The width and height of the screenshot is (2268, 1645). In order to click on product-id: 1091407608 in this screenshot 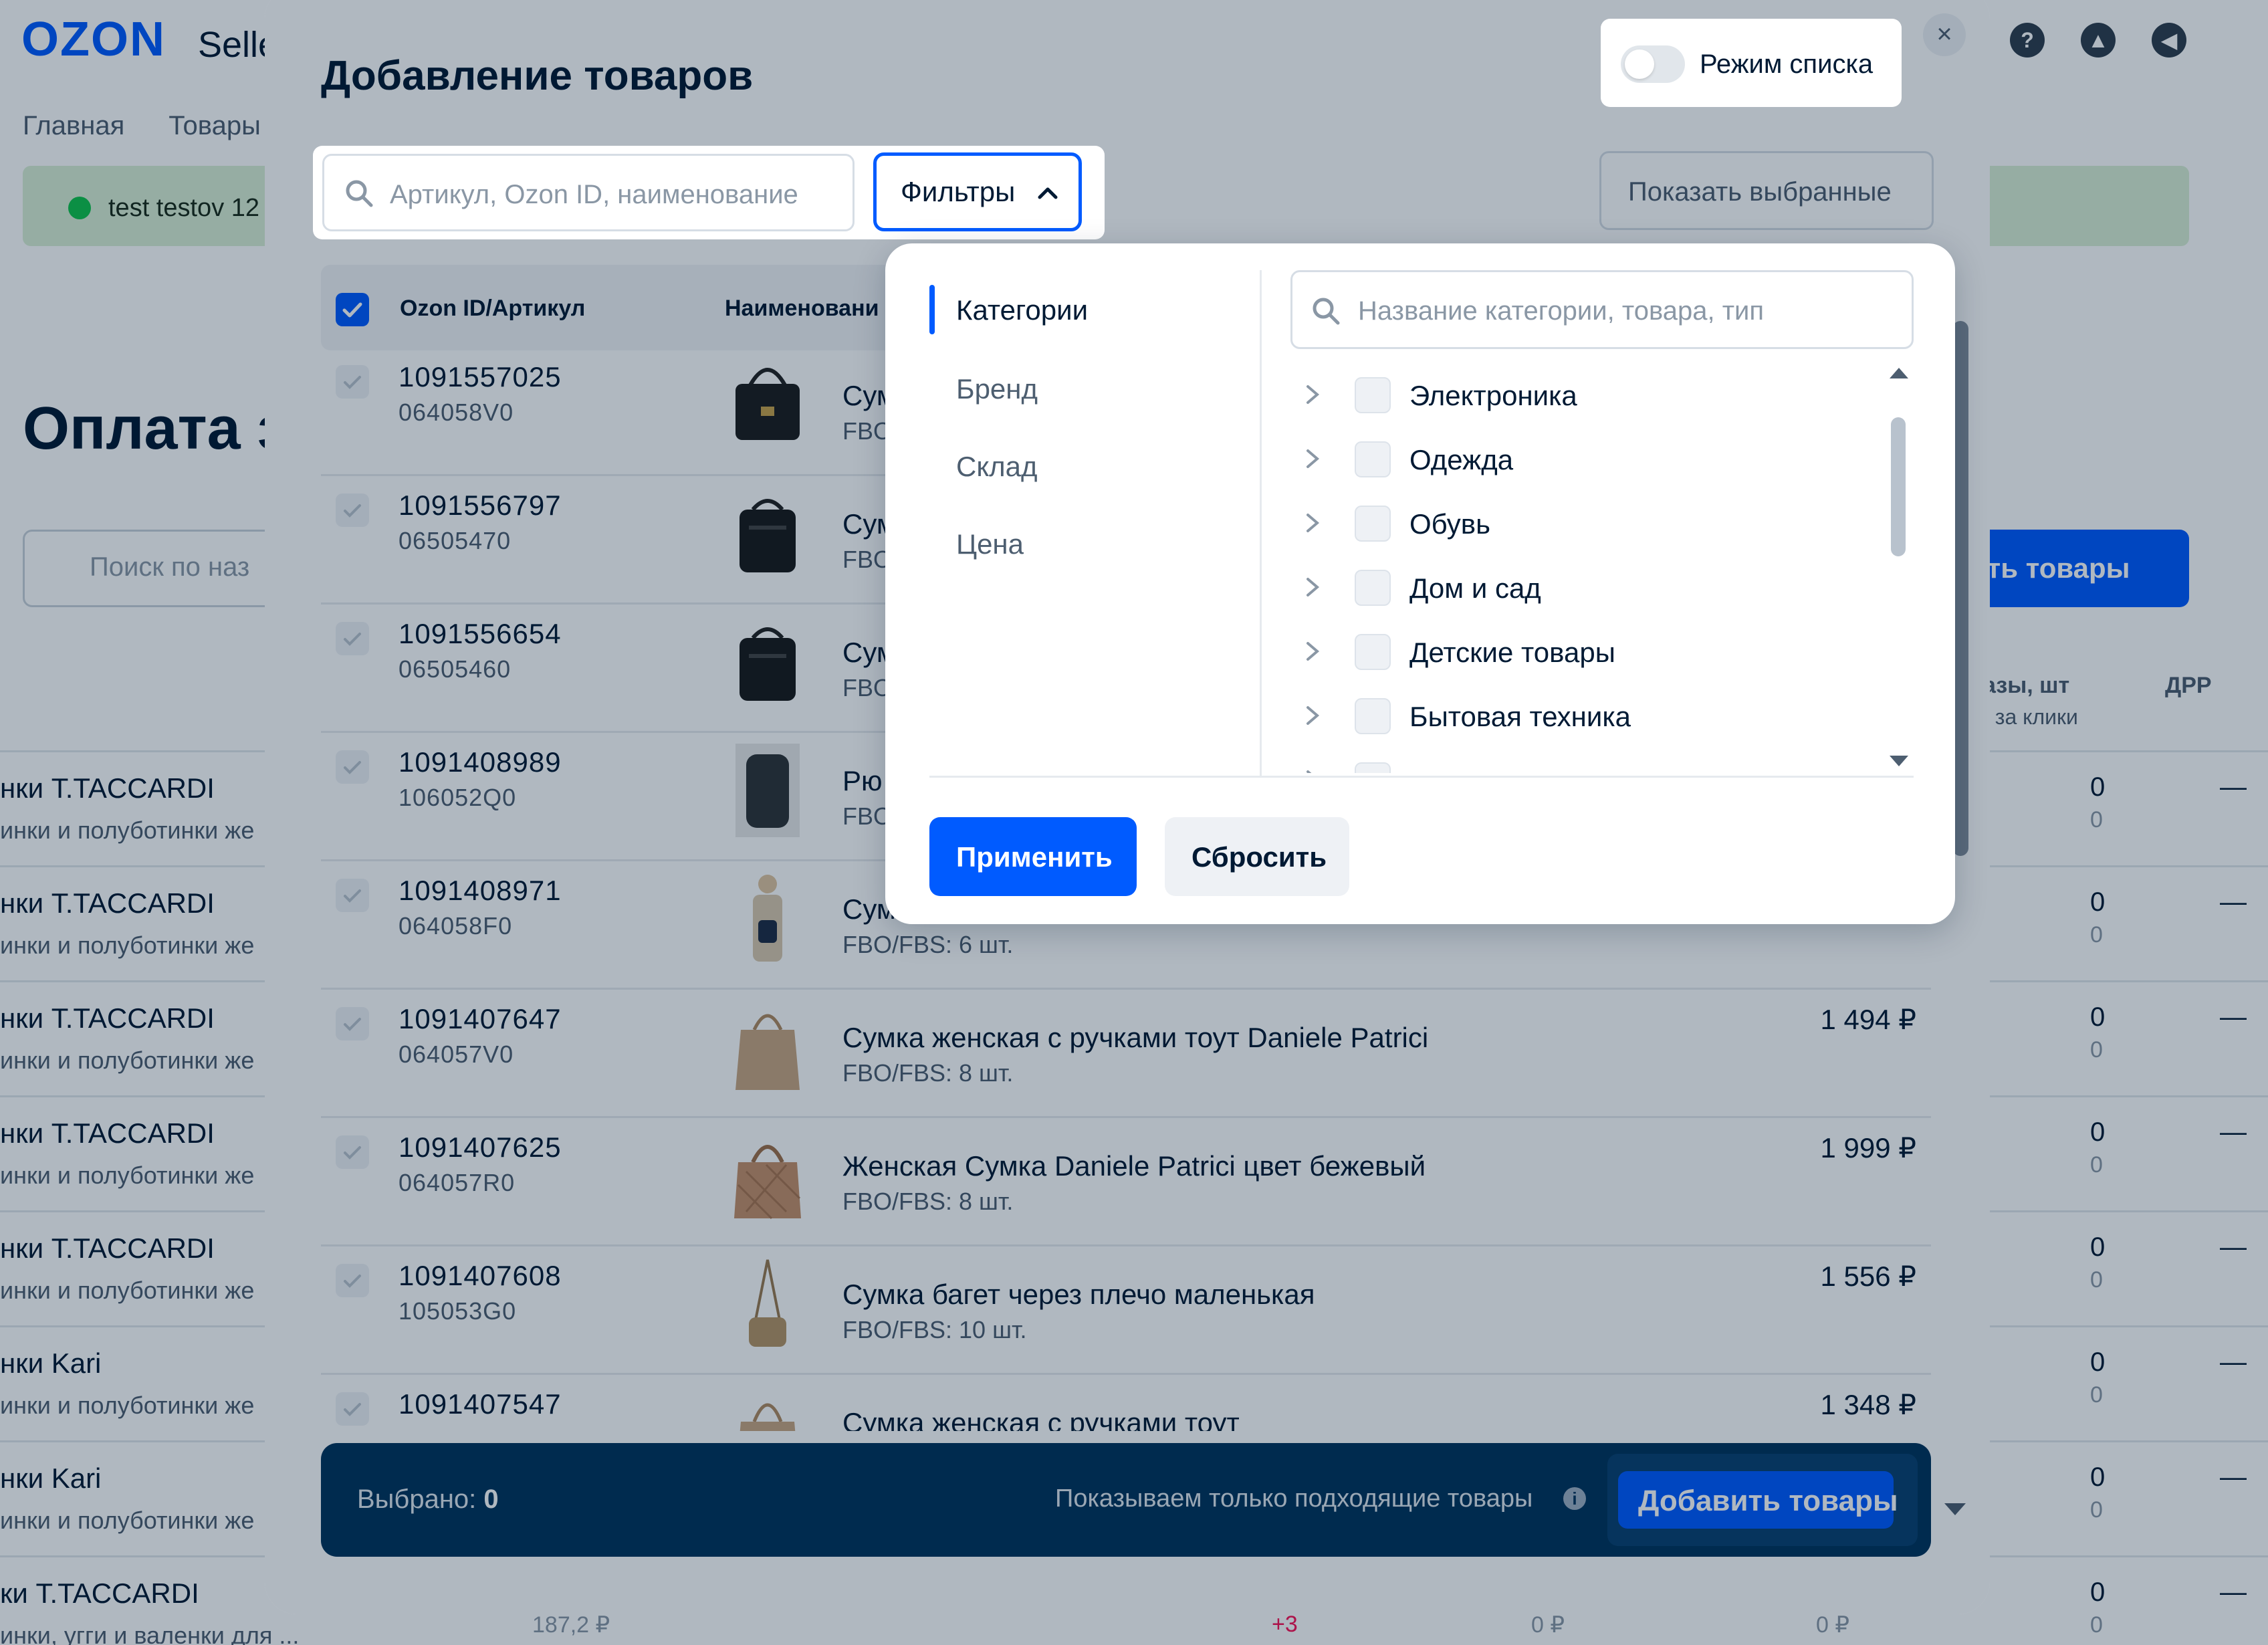, I will do `click(480, 1275)`.